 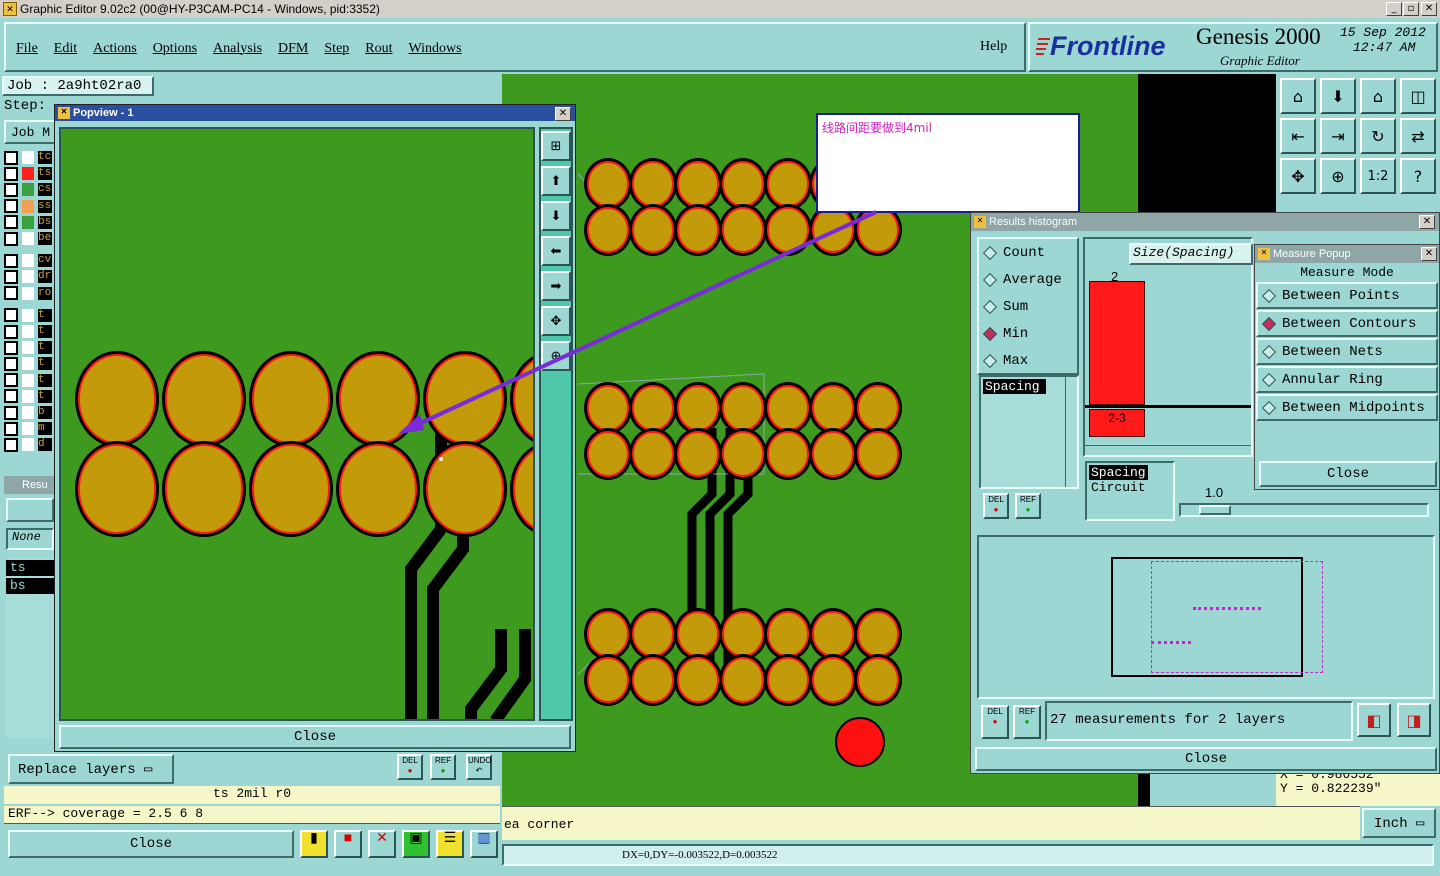 What do you see at coordinates (45, 293) in the screenshot?
I see `layer-name: ro` at bounding box center [45, 293].